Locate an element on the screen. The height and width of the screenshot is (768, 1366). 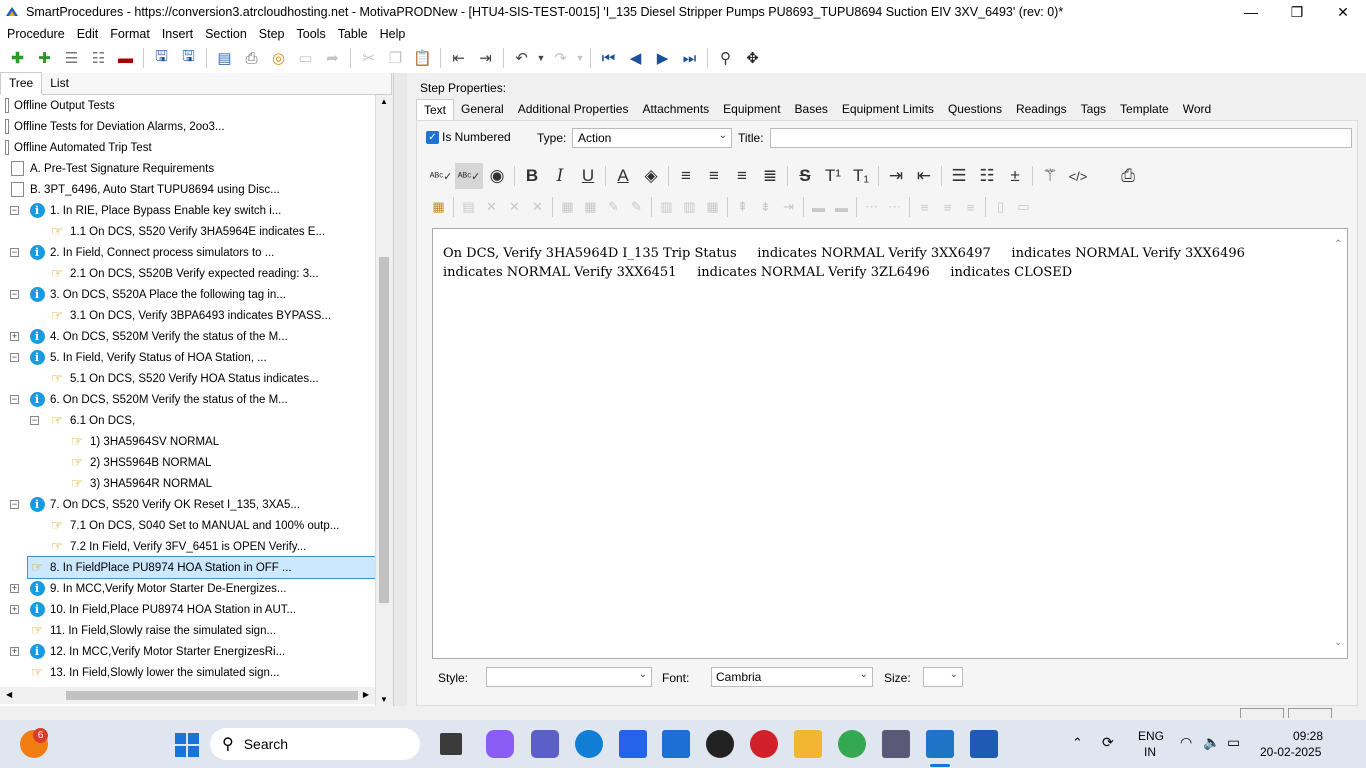
insert-col-right-icon: ▥ is located at coordinates (689, 207).